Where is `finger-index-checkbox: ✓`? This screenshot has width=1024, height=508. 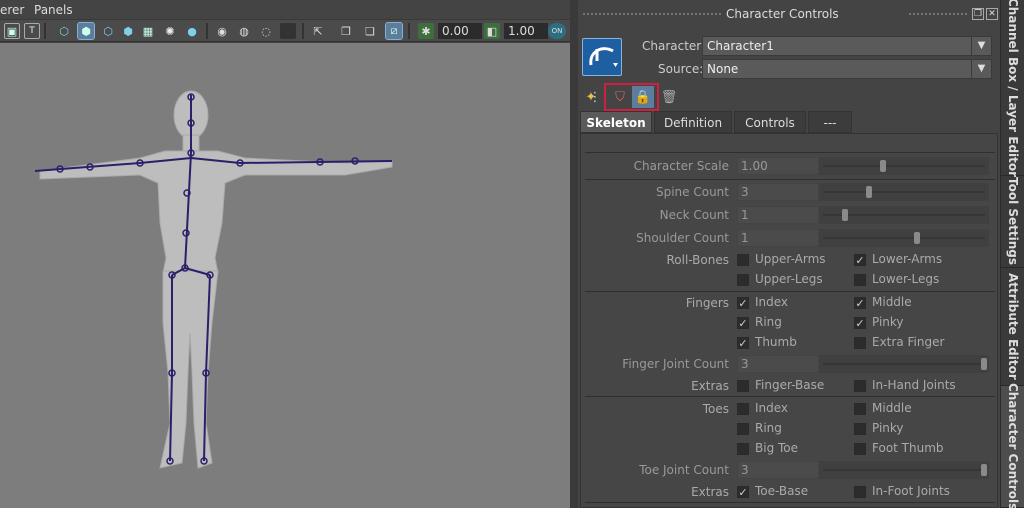
finger-index-checkbox: ✓ is located at coordinates (743, 303).